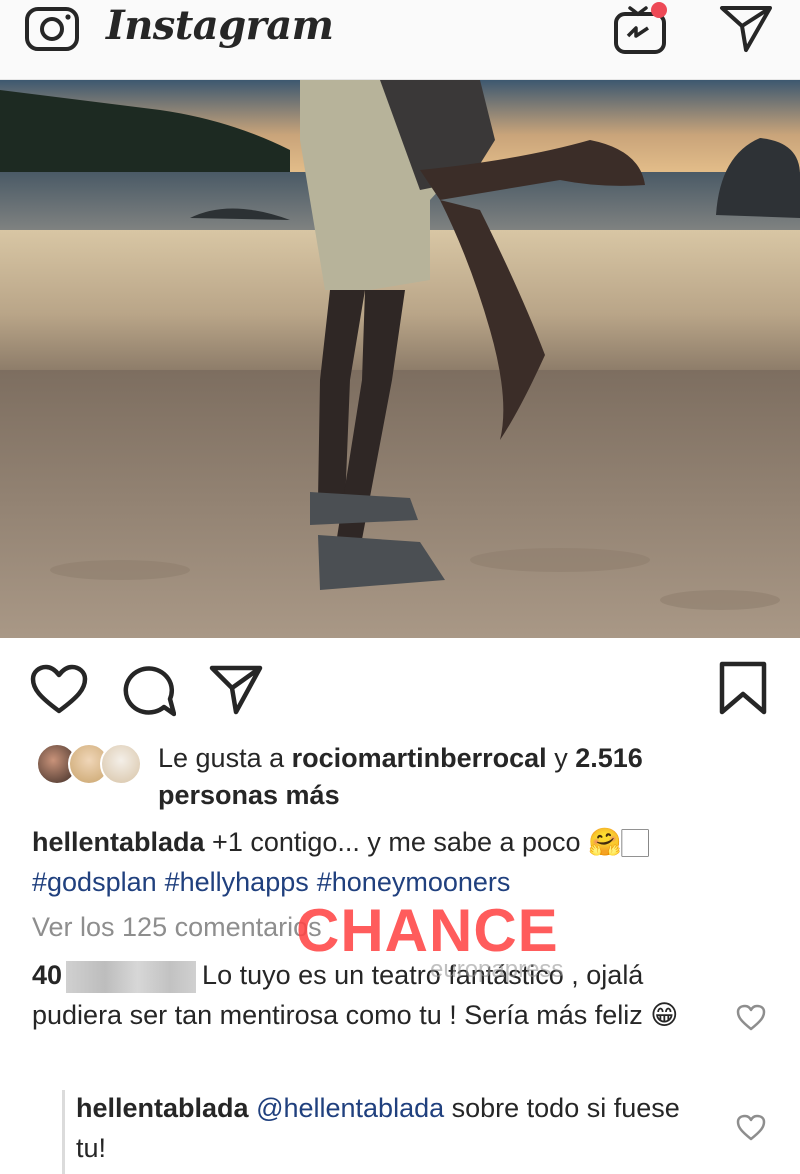 This screenshot has width=800, height=1174. What do you see at coordinates (47, 975) in the screenshot?
I see `comment-username: 40` at bounding box center [47, 975].